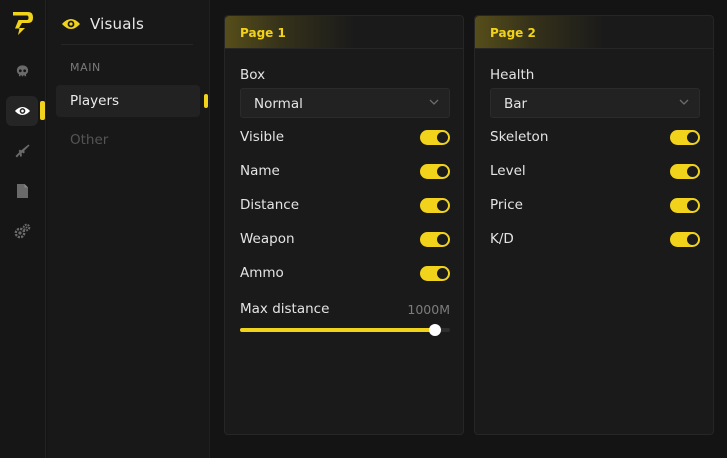 Image resolution: width=727 pixels, height=458 pixels. I want to click on icon-rail, so click(23, 229).